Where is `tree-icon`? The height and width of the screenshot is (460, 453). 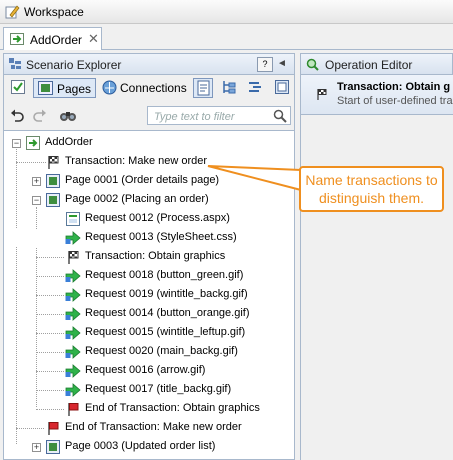 tree-icon is located at coordinates (229, 87).